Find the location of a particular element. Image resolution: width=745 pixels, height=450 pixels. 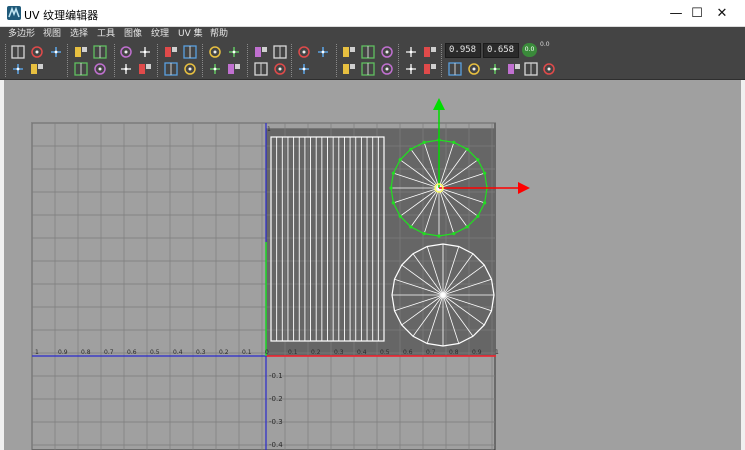

flip-horizontal-icon is located at coordinates (81, 52).